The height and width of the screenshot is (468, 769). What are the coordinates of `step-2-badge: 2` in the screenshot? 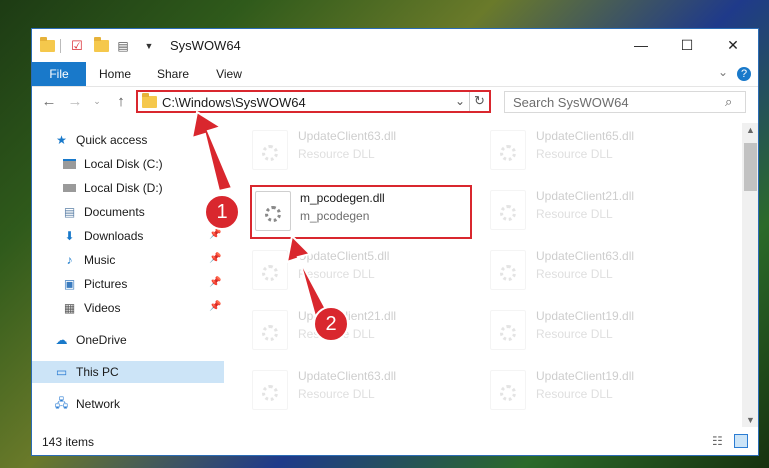 It's located at (331, 324).